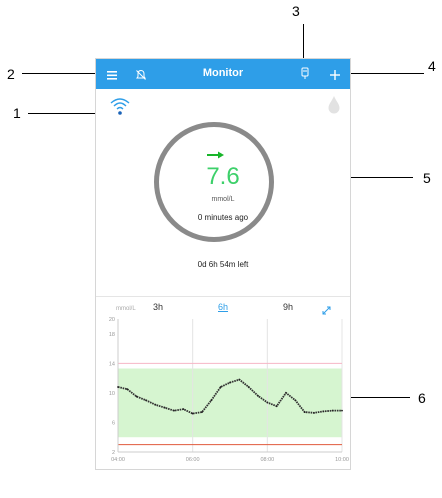 This screenshot has height=498, width=442. Describe the element at coordinates (305, 74) in the screenshot. I see `sensor-icon` at that location.